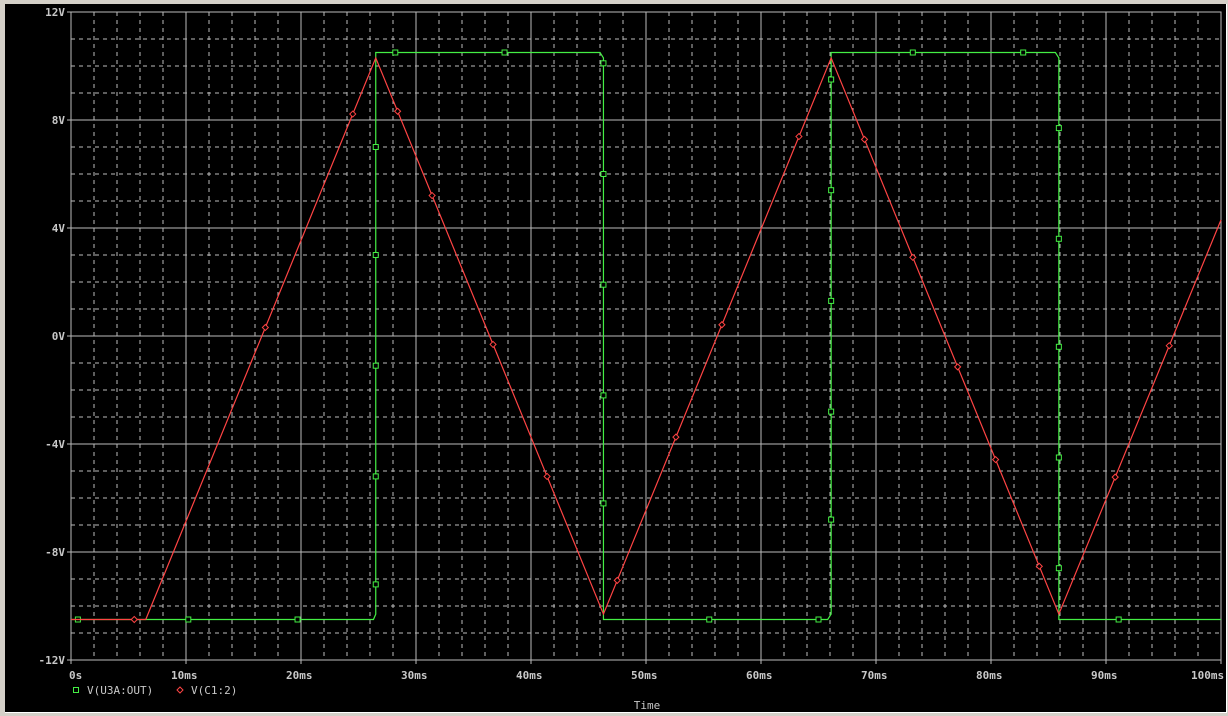  I want to click on x-tick-label: 70ms, so click(874, 675).